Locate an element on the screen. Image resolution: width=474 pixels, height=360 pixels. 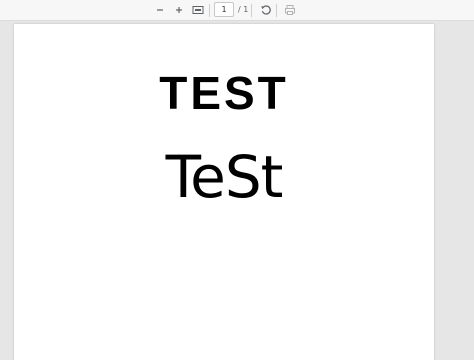
zoom-out-button is located at coordinates (160, 10).